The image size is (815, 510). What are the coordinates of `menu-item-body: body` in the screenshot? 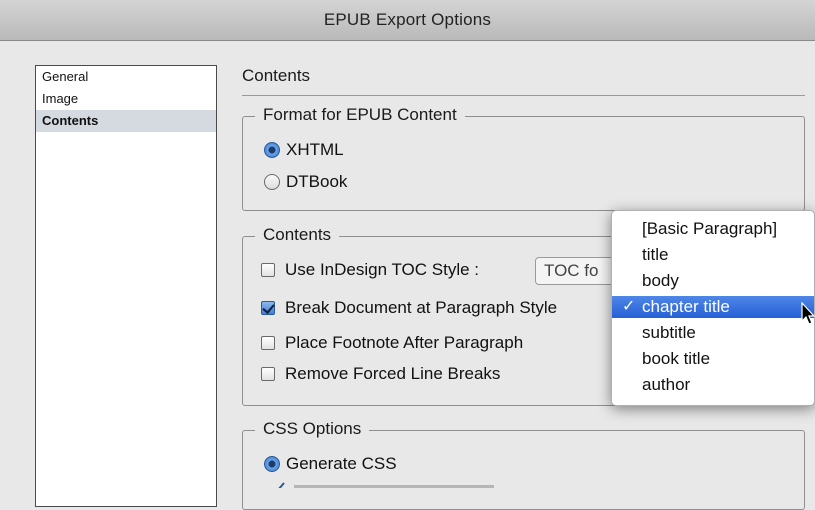 It's located at (713, 281).